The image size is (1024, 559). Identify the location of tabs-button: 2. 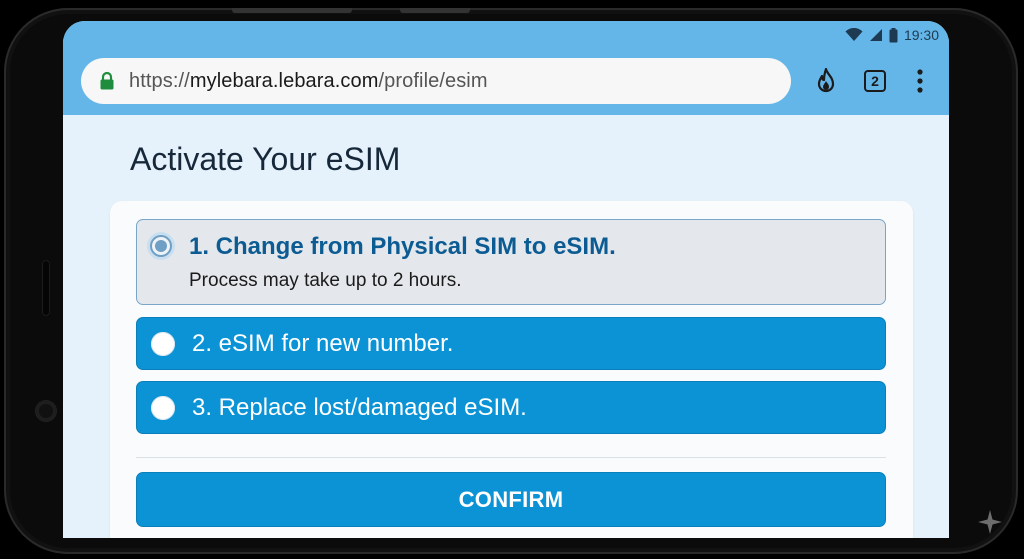
(875, 81).